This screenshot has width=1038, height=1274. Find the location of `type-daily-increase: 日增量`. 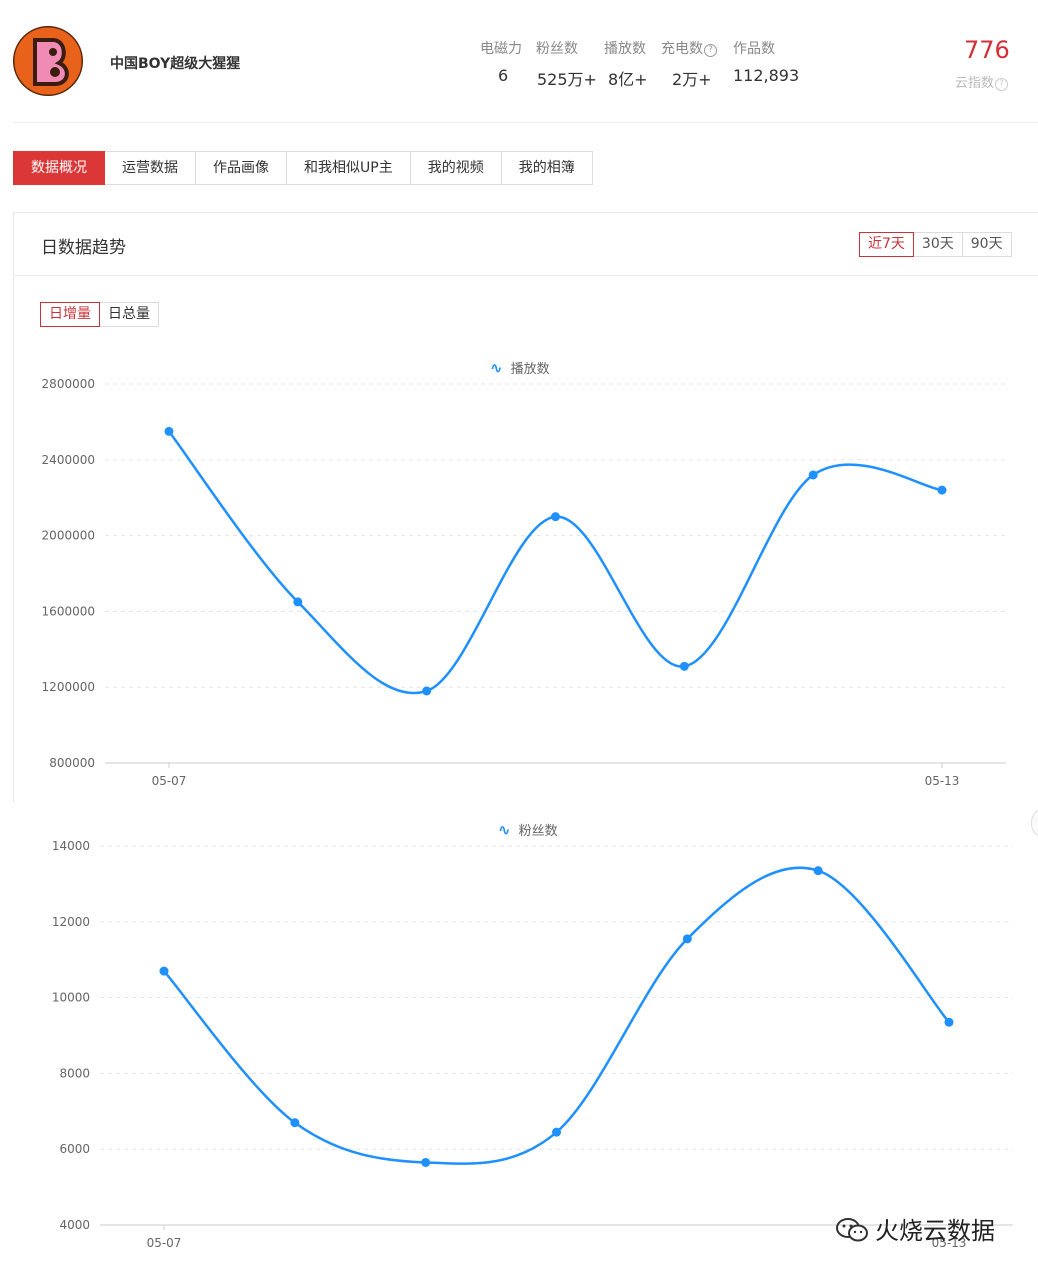

type-daily-increase: 日增量 is located at coordinates (70, 314).